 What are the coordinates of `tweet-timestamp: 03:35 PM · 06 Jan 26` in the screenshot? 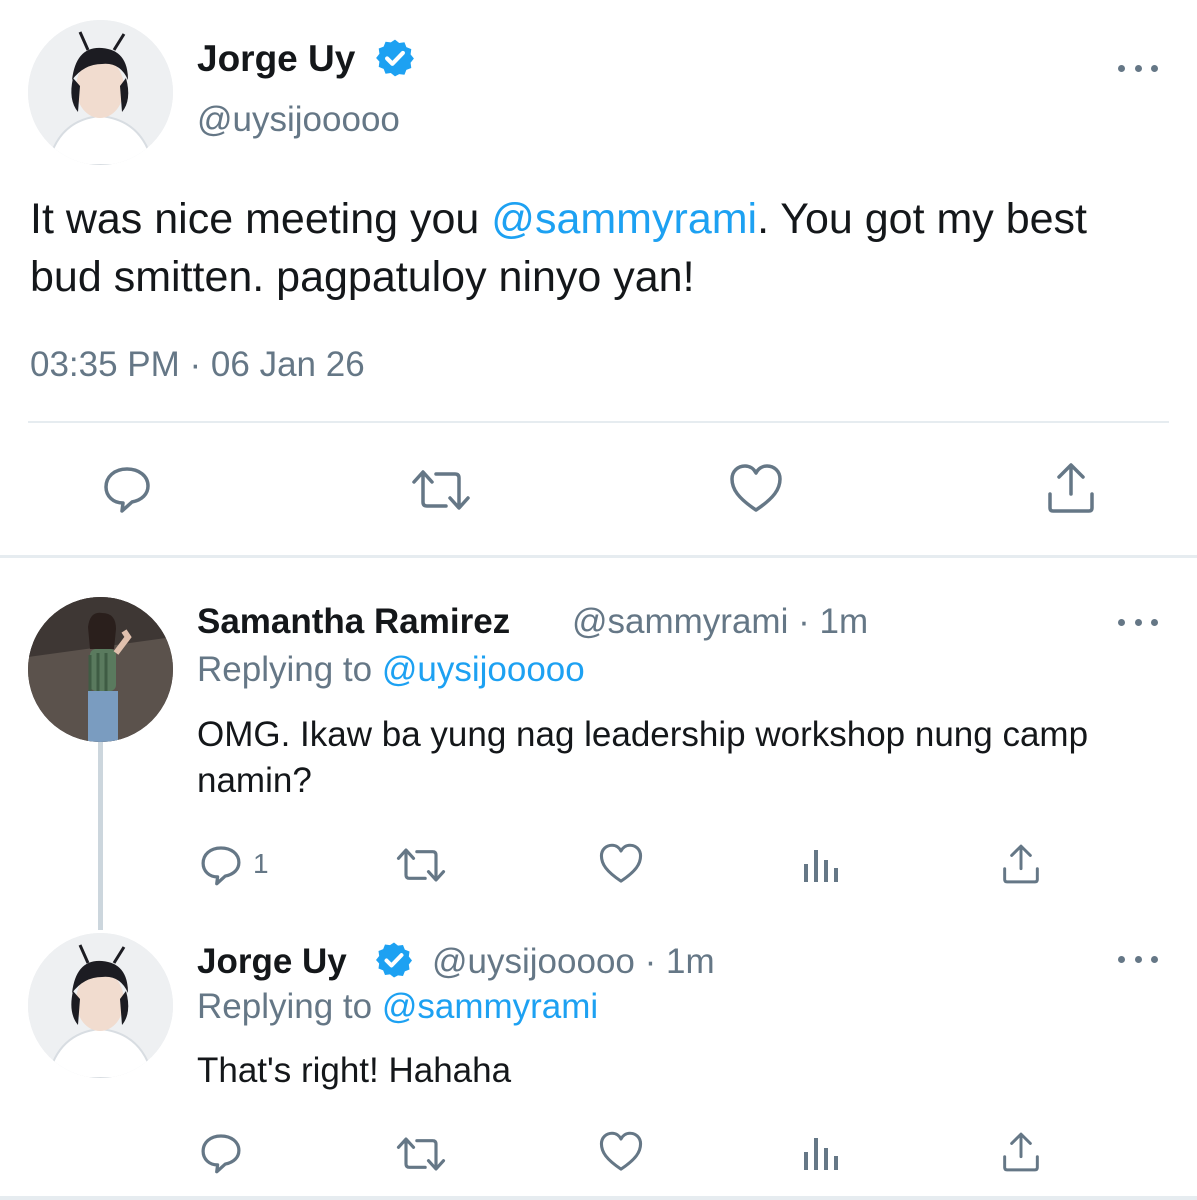 It's located at (197, 365).